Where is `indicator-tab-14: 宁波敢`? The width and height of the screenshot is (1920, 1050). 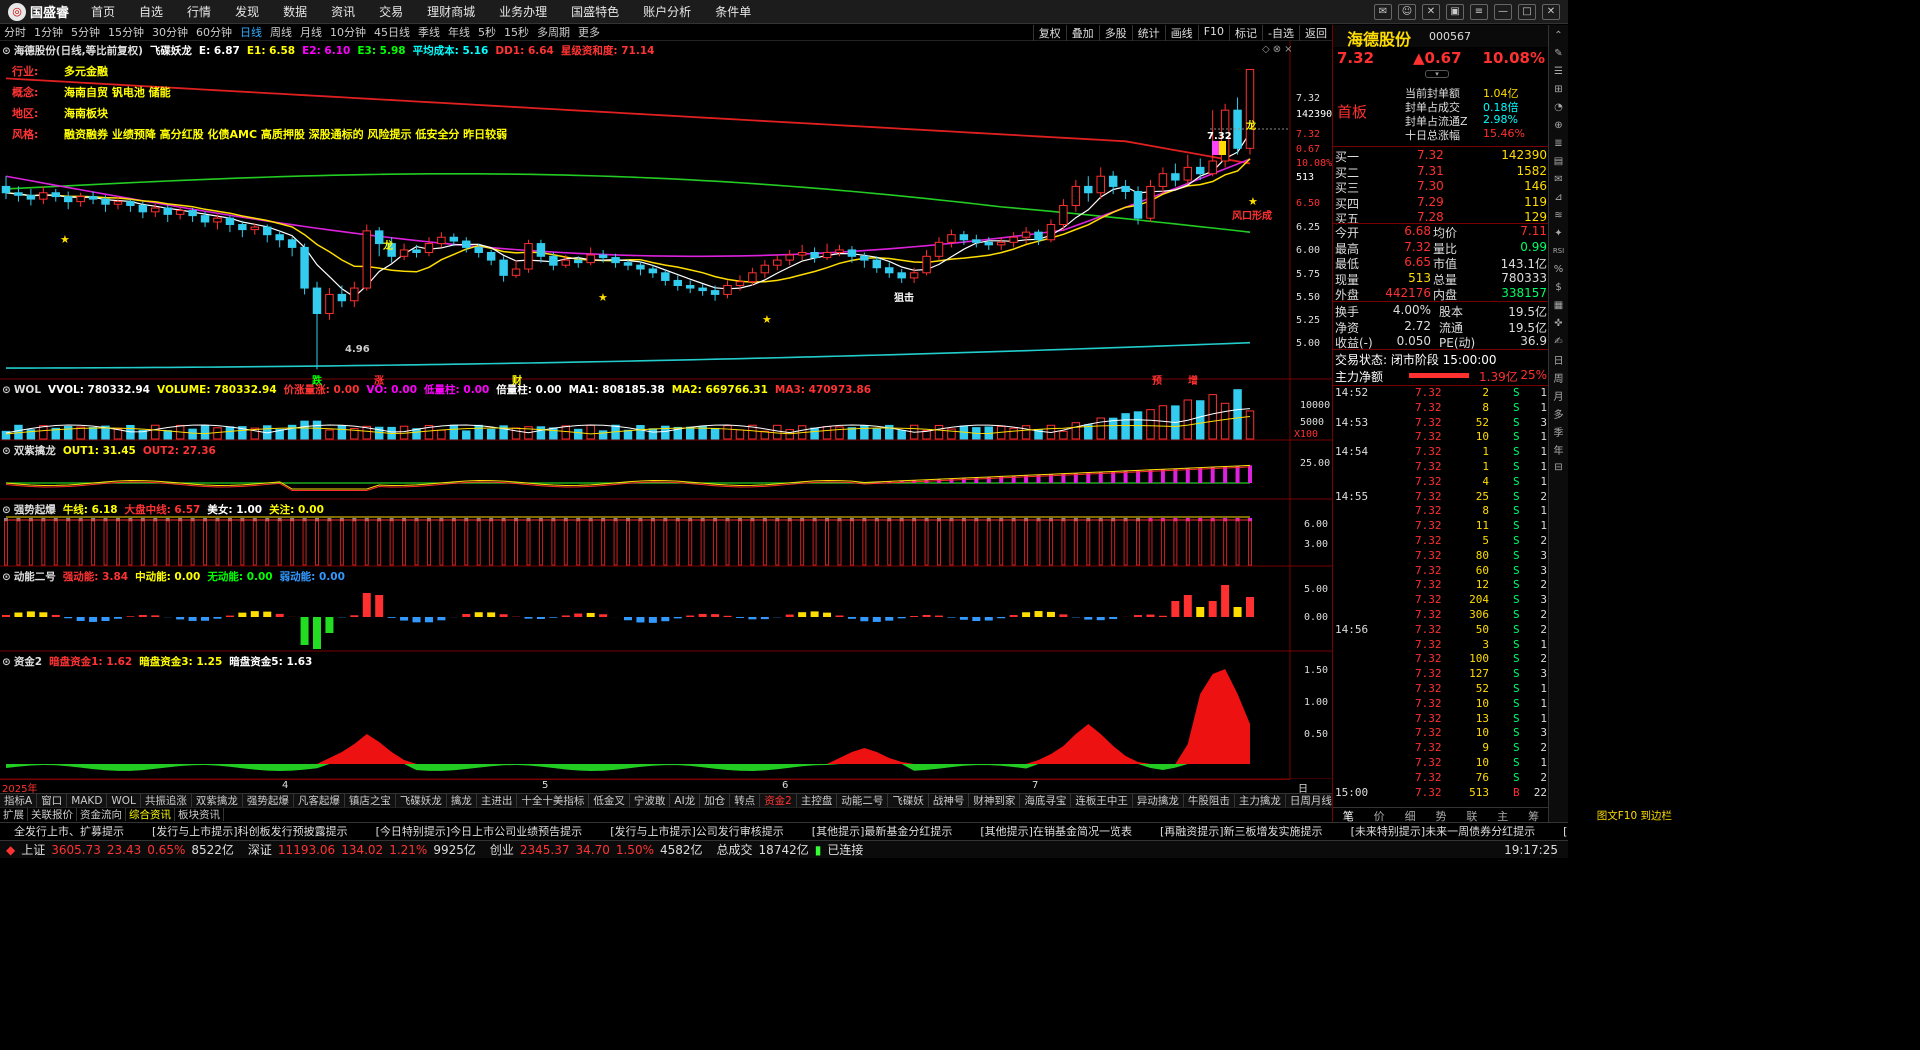
indicator-tab-14: 宁波敢 is located at coordinates (650, 800).